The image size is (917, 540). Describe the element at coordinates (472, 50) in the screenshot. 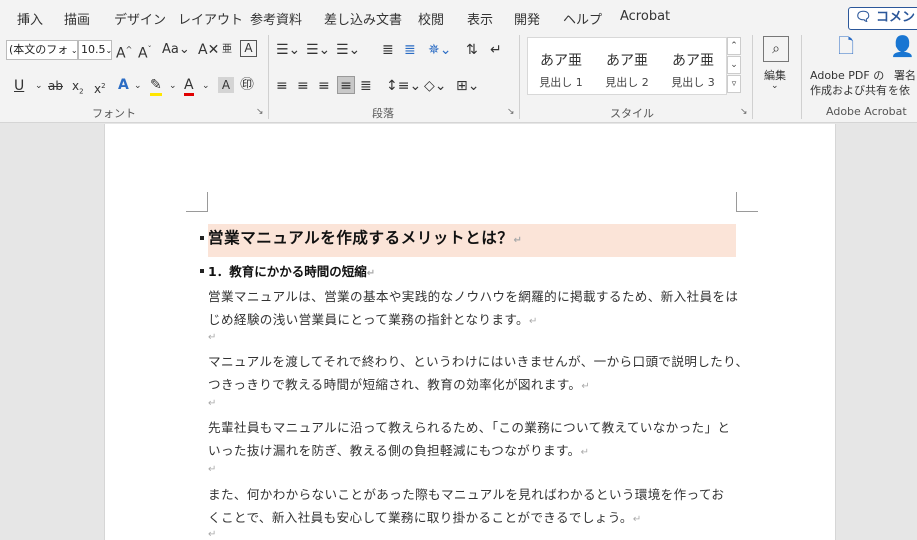

I see `sort-icon: ⇅` at that location.